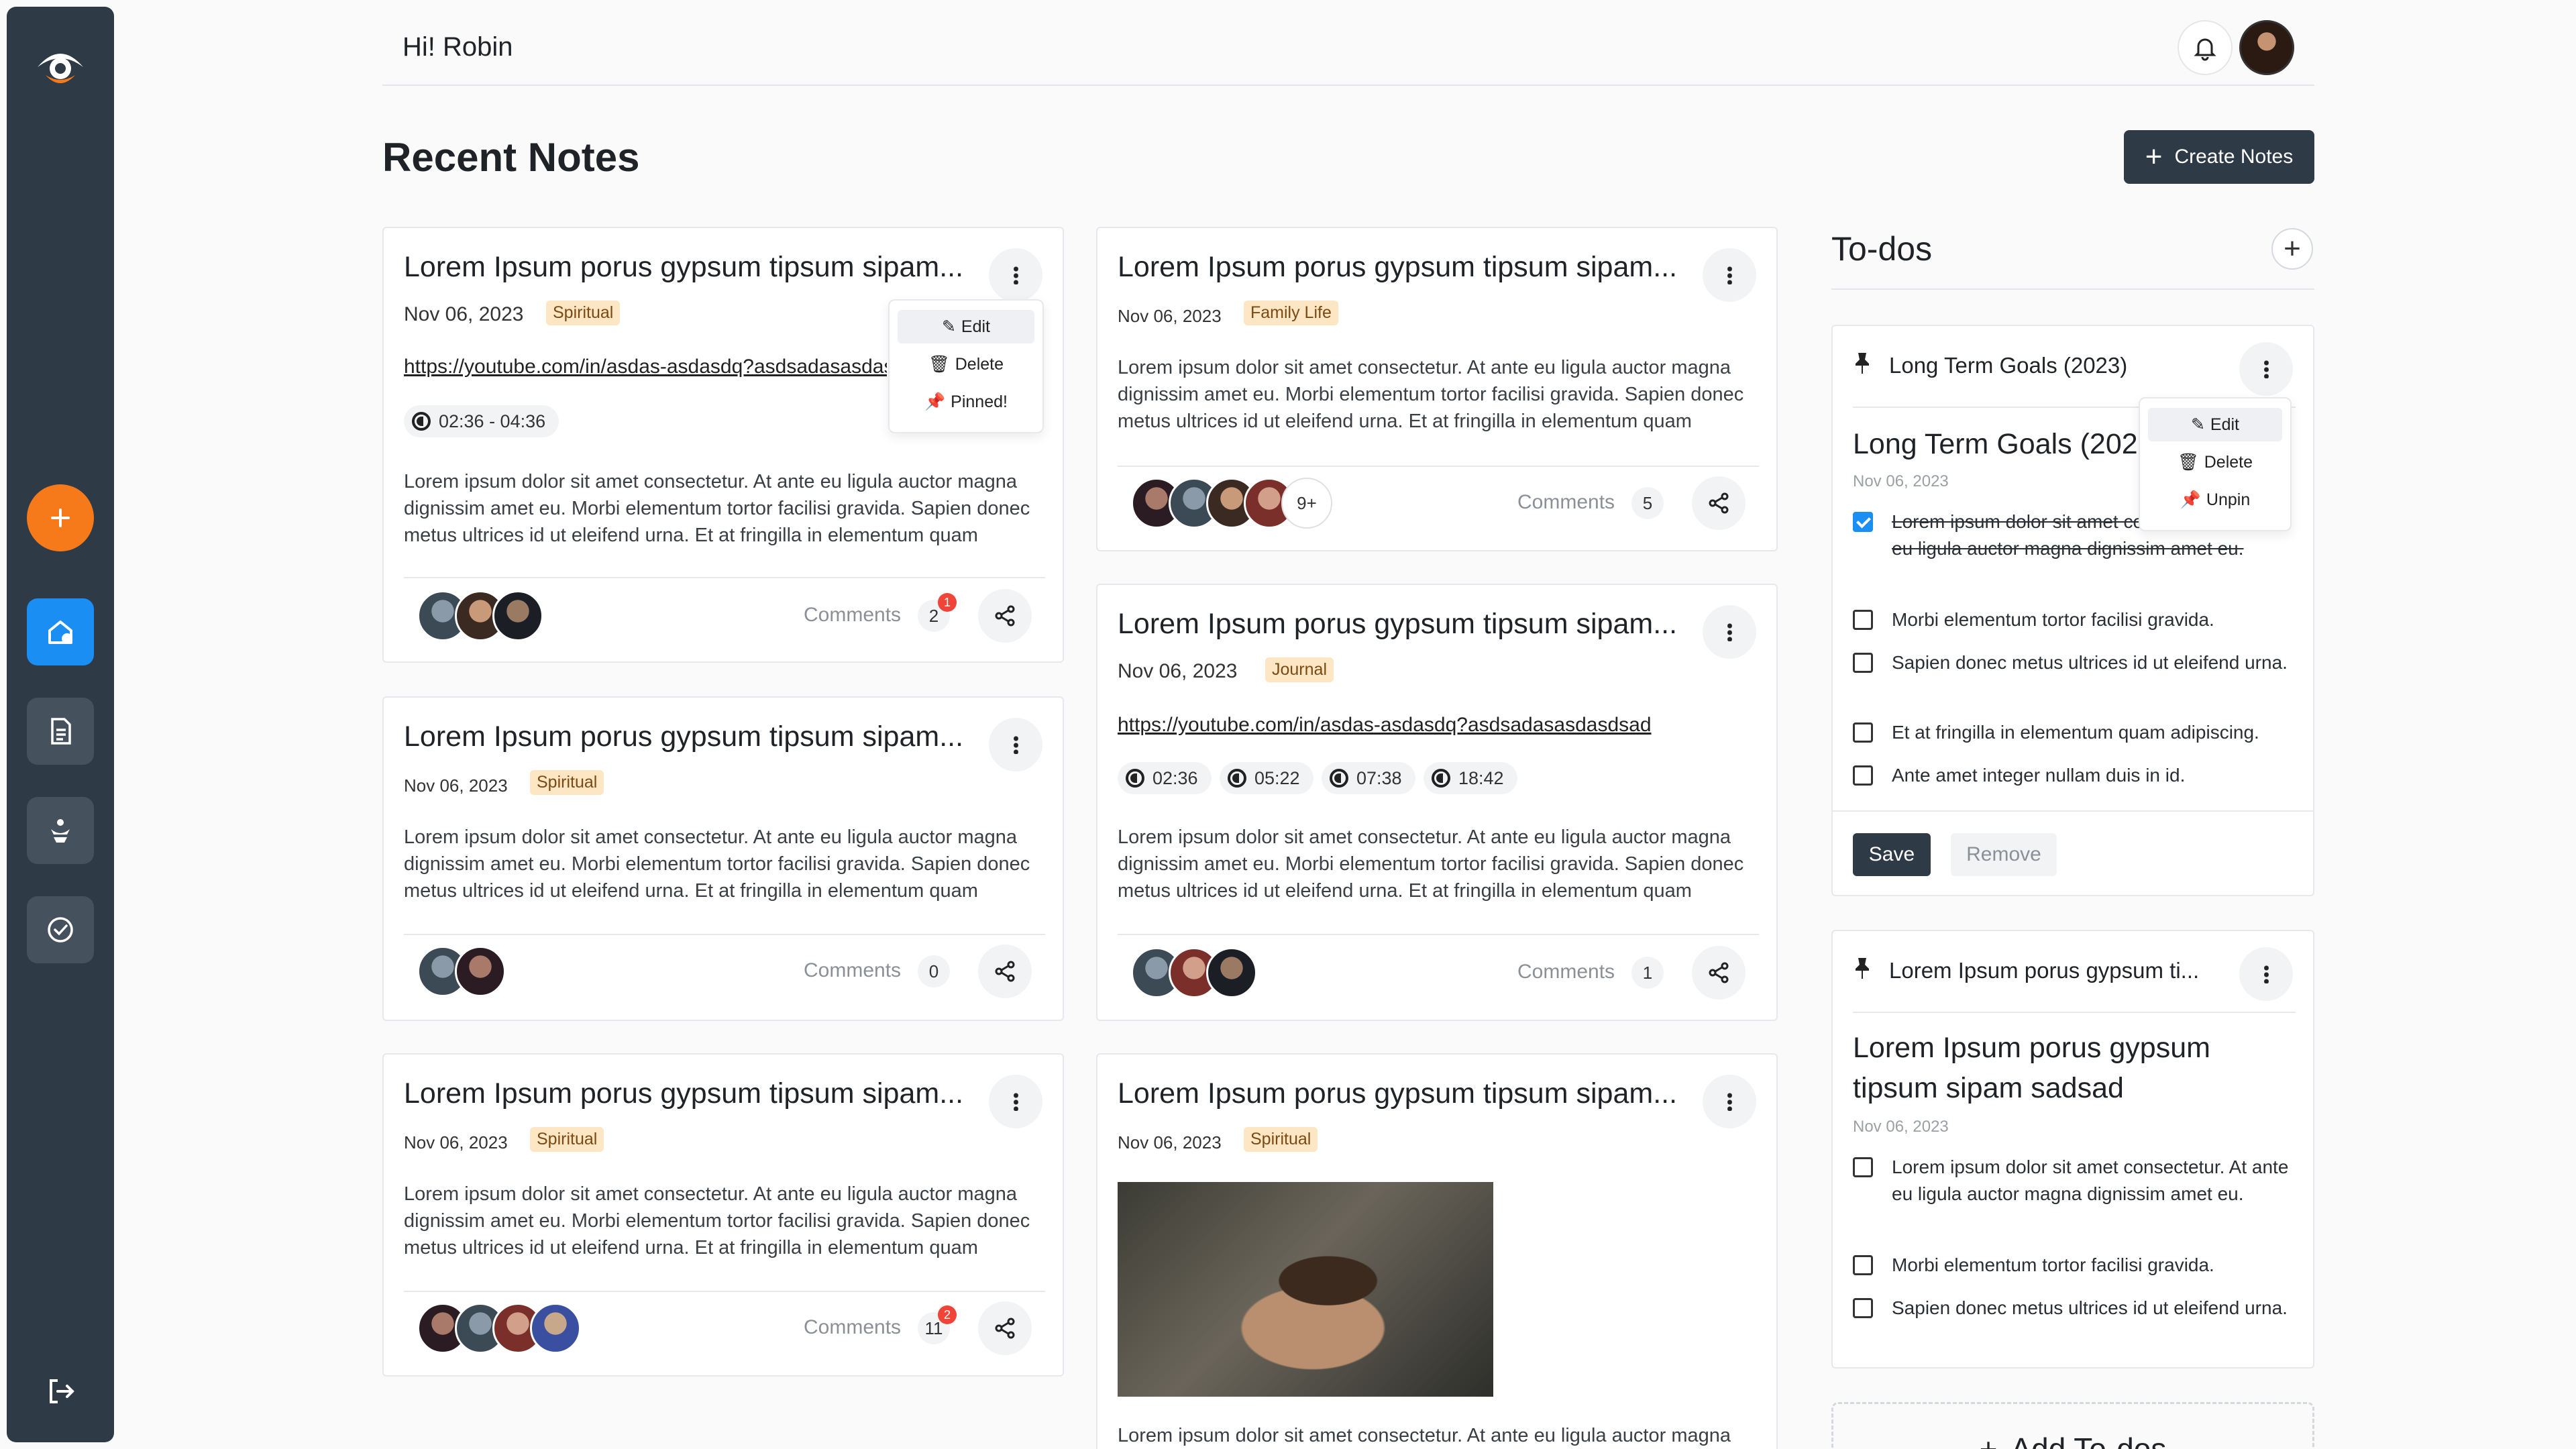 This screenshot has width=2576, height=1449. Describe the element at coordinates (966, 402) in the screenshot. I see `menu-item-pinned: 📌 Pinned!` at that location.